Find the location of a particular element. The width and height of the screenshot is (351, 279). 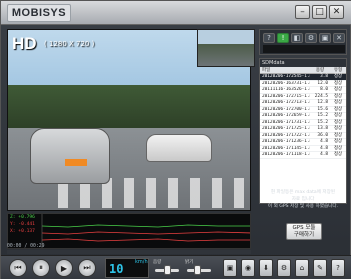

screen-mode-button: ▣ is located at coordinates (230, 268).